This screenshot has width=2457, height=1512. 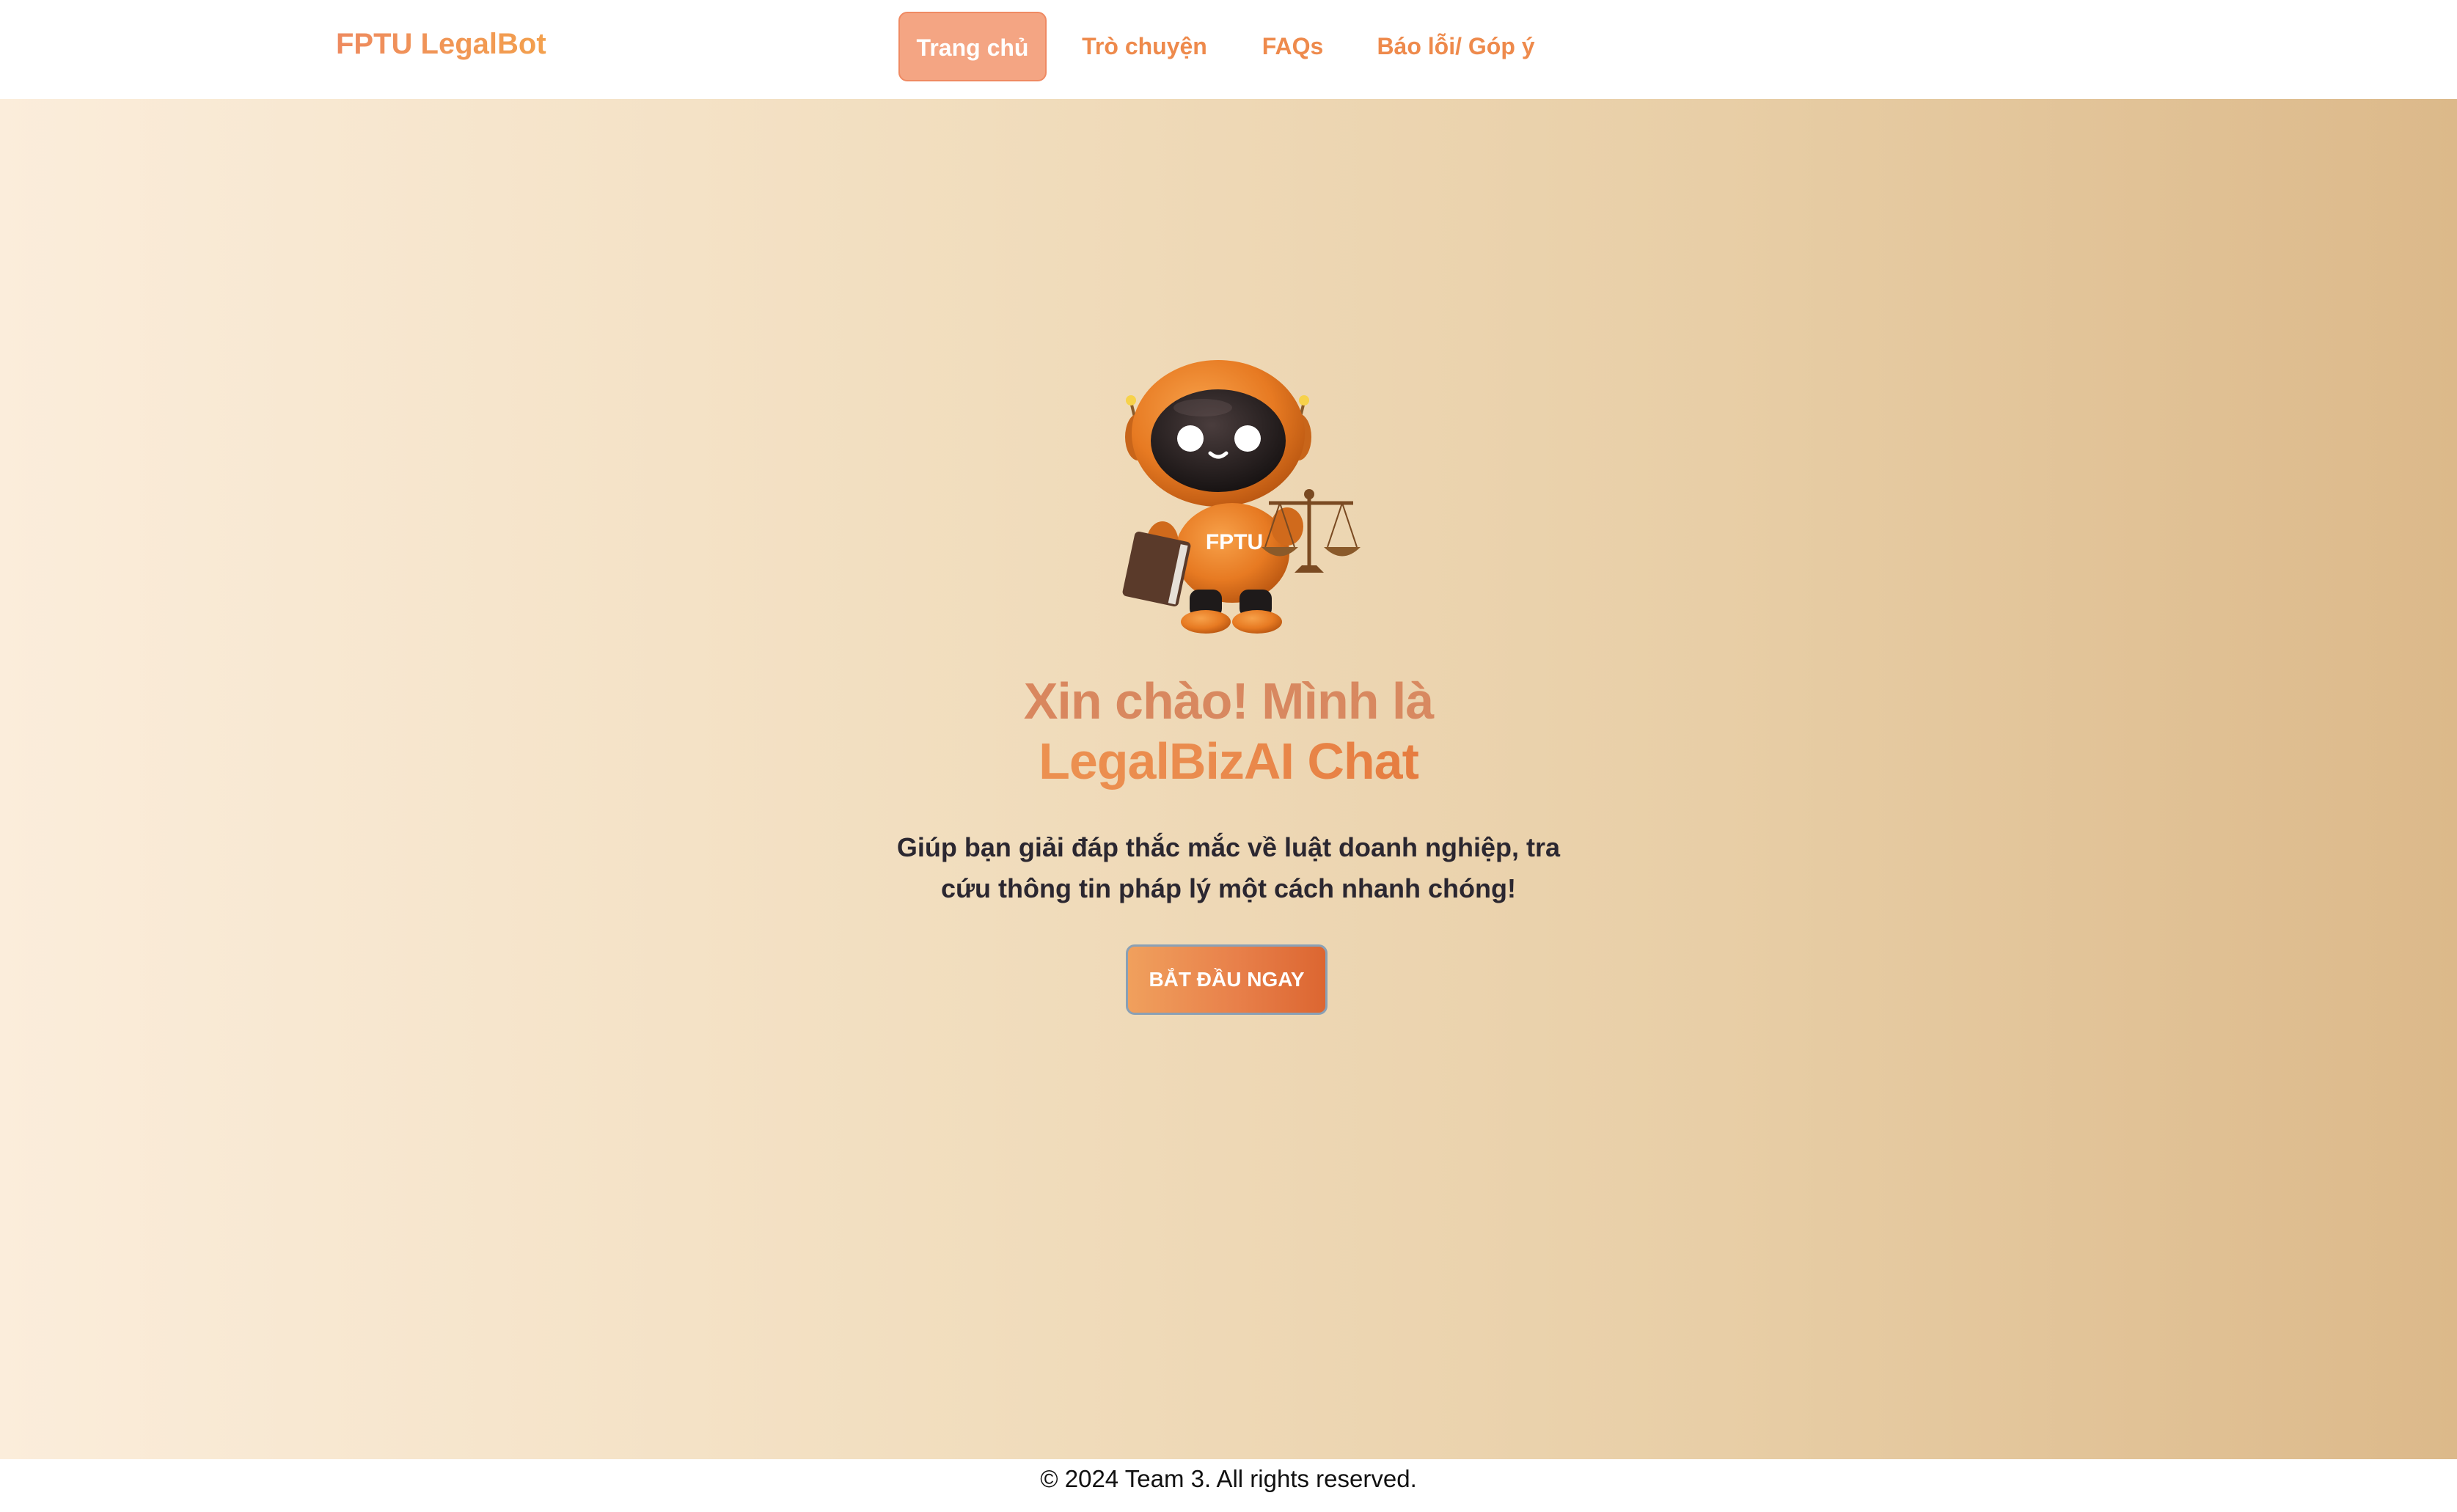 What do you see at coordinates (1228, 1478) in the screenshot?
I see `copyright-text: © 2024 Team 3. All rights reserved.` at bounding box center [1228, 1478].